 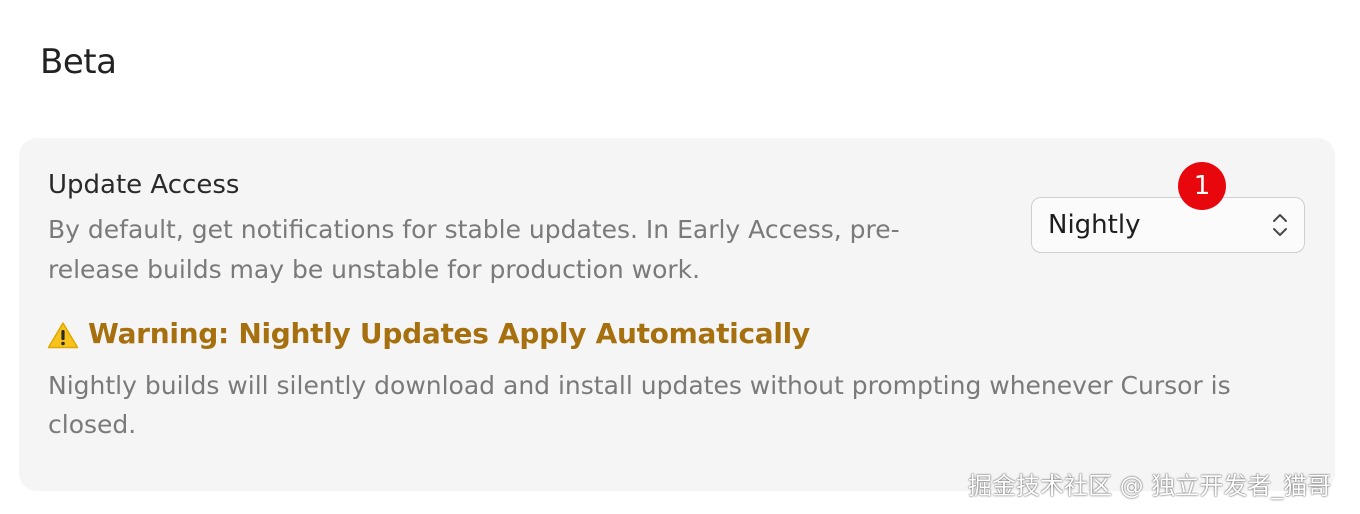 I want to click on update-access-select: Nightly, so click(x=1168, y=225).